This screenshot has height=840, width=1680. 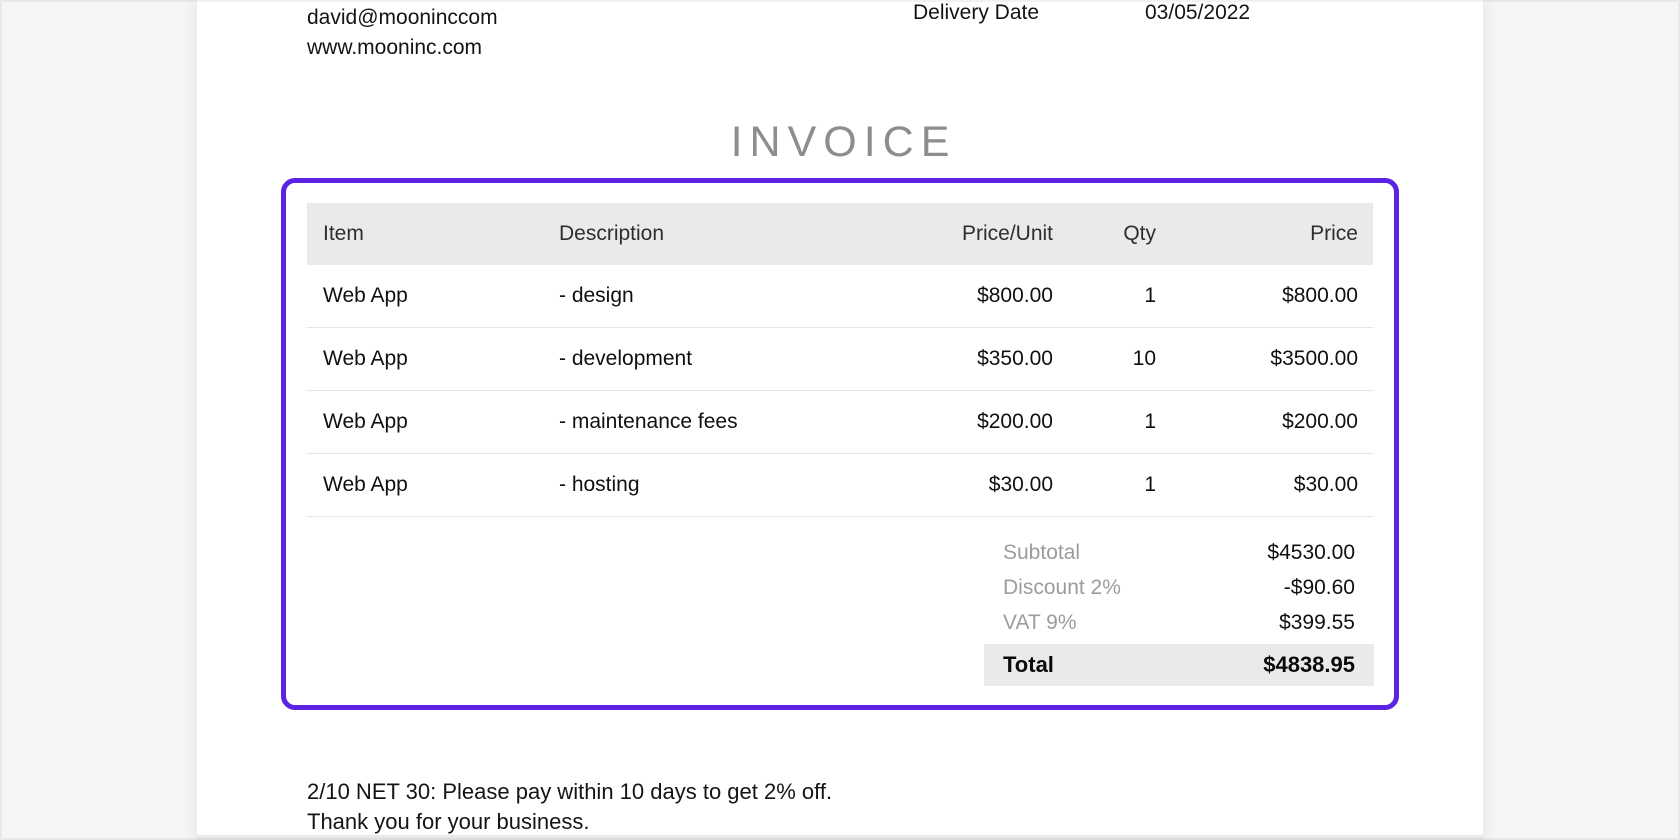 What do you see at coordinates (612, 233) in the screenshot?
I see `column-header-description: Description` at bounding box center [612, 233].